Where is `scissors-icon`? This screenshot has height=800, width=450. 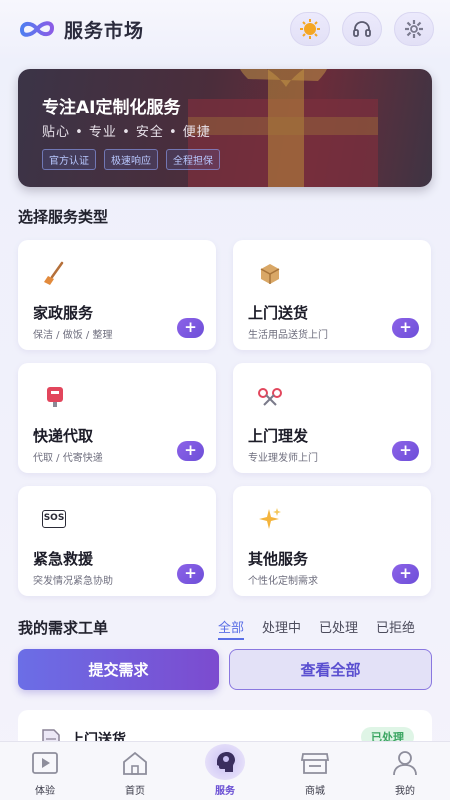
scissors-icon is located at coordinates (270, 397).